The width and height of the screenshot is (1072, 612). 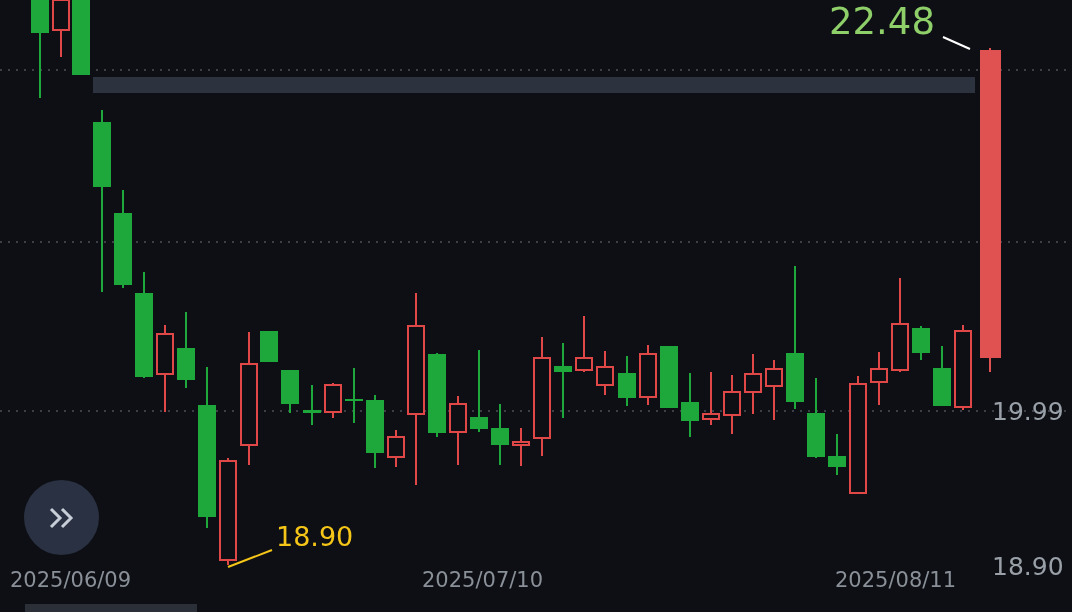 What do you see at coordinates (1028, 412) in the screenshot?
I see `price-axis-label: 19.99` at bounding box center [1028, 412].